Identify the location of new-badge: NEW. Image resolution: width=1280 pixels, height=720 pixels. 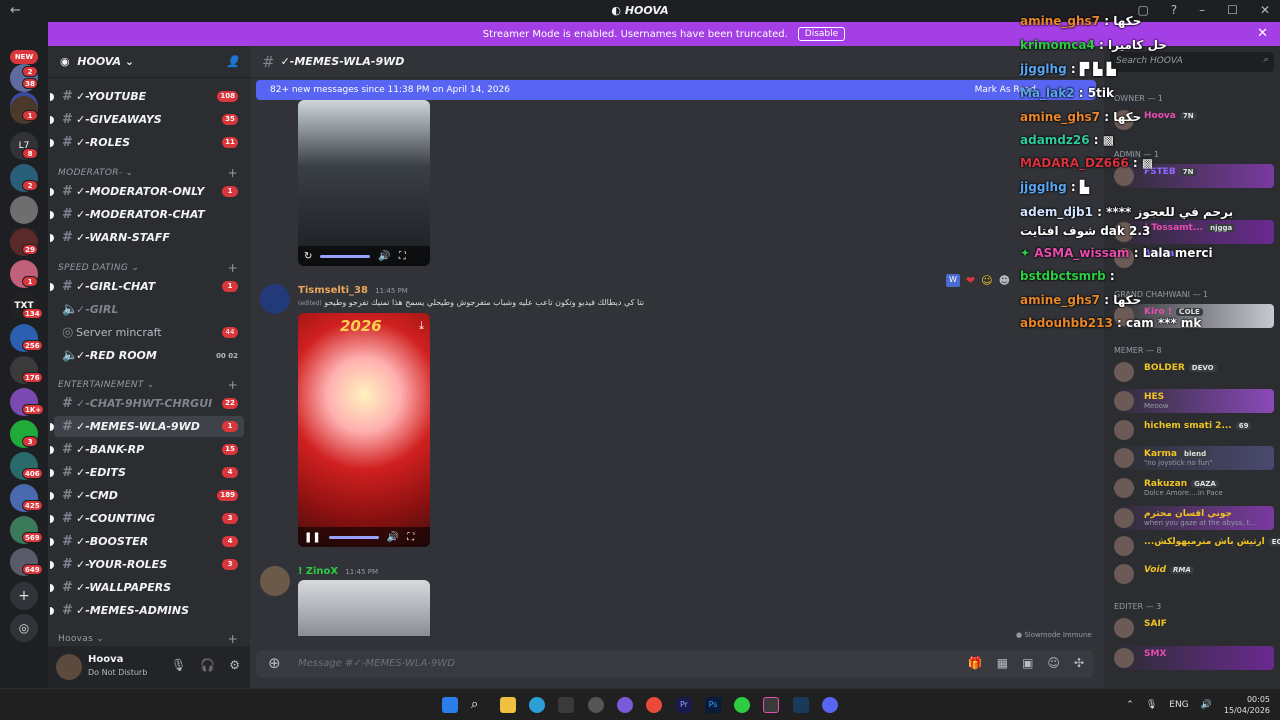
(24, 57).